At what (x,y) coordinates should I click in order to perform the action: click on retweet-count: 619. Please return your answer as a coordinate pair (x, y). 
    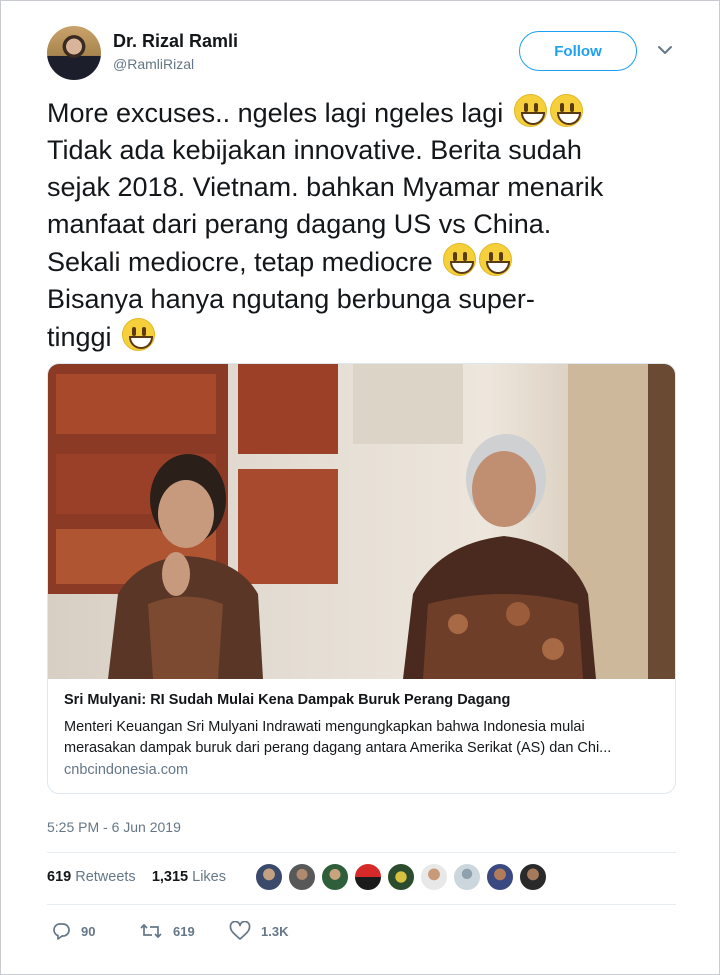
    Looking at the image, I should click on (184, 931).